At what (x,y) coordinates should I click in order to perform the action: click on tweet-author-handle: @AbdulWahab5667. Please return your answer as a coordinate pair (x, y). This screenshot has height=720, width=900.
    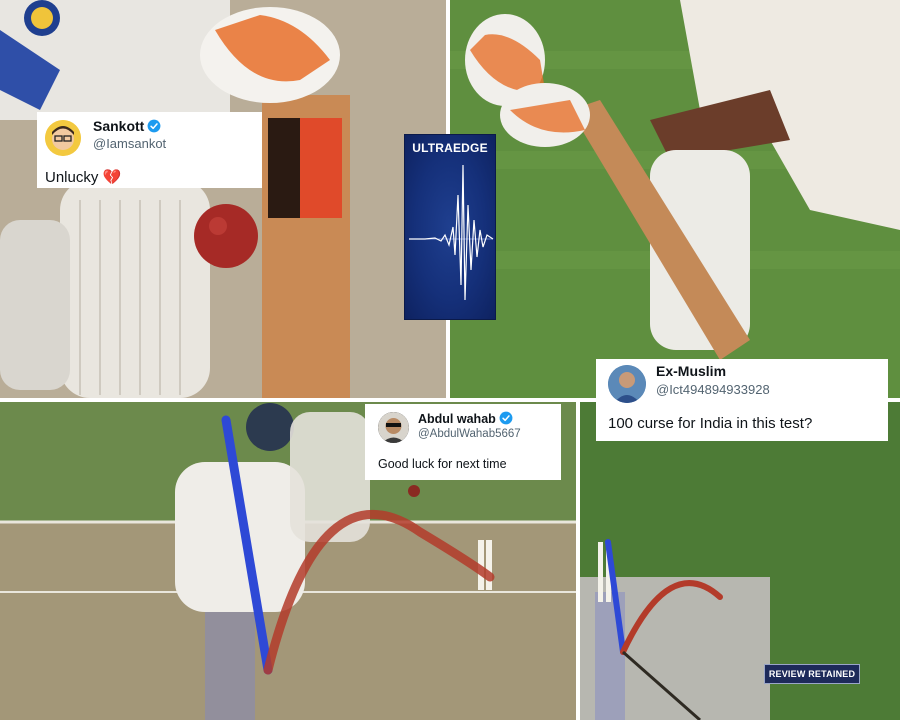
    Looking at the image, I should click on (469, 434).